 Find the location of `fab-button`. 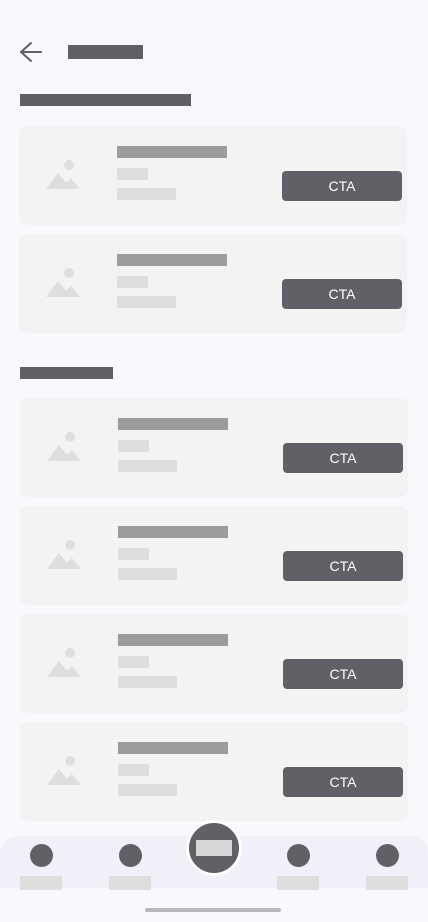

fab-button is located at coordinates (214, 848).